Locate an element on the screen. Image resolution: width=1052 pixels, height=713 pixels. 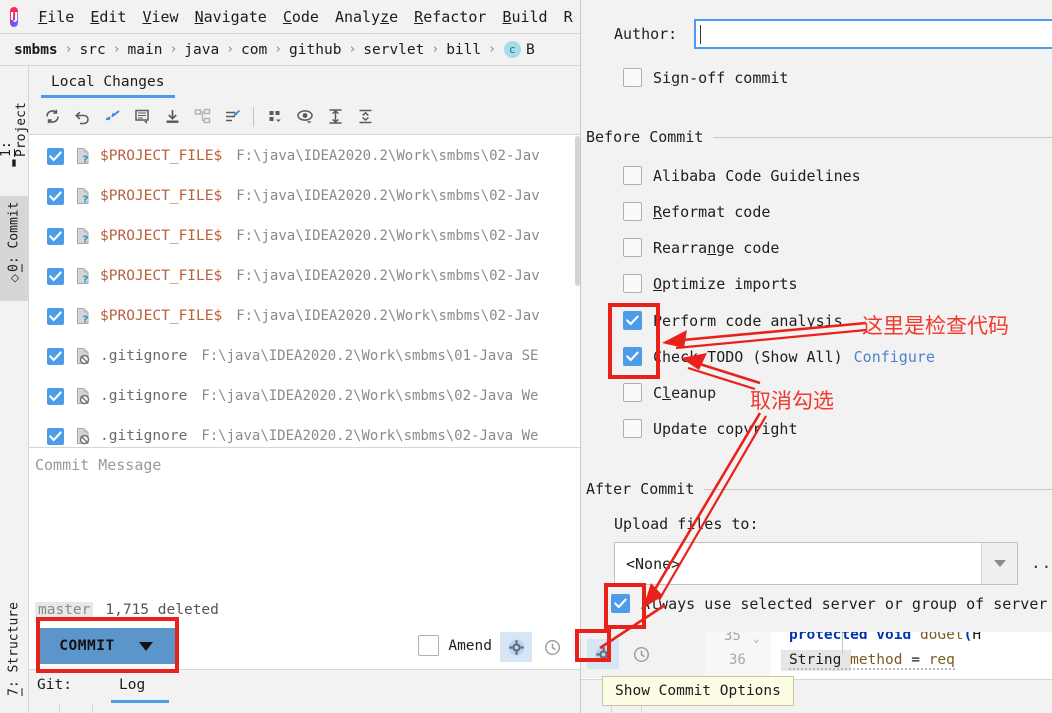
reformat-code-label: Reformat code is located at coordinates (712, 211).